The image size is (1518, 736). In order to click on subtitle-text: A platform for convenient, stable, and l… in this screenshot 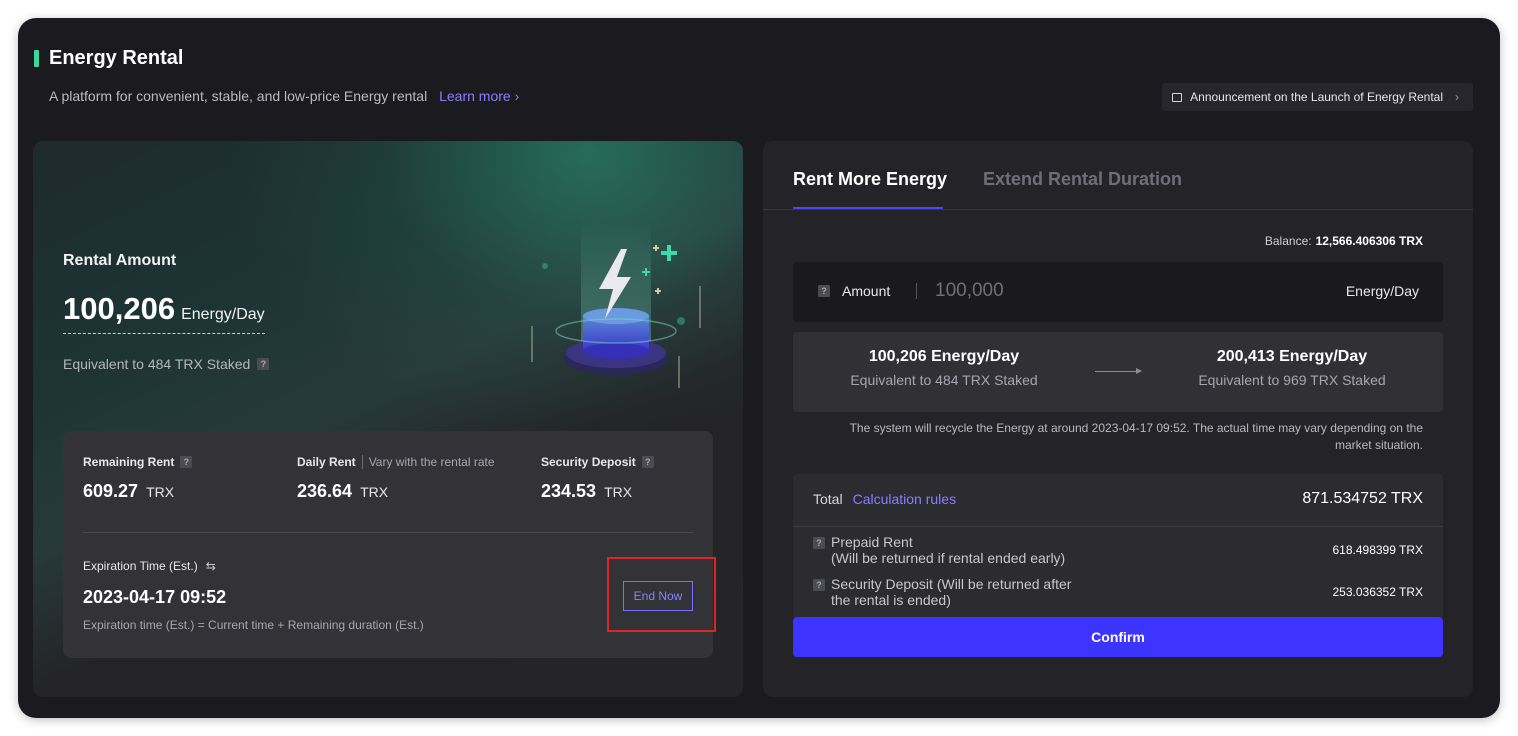, I will do `click(238, 96)`.